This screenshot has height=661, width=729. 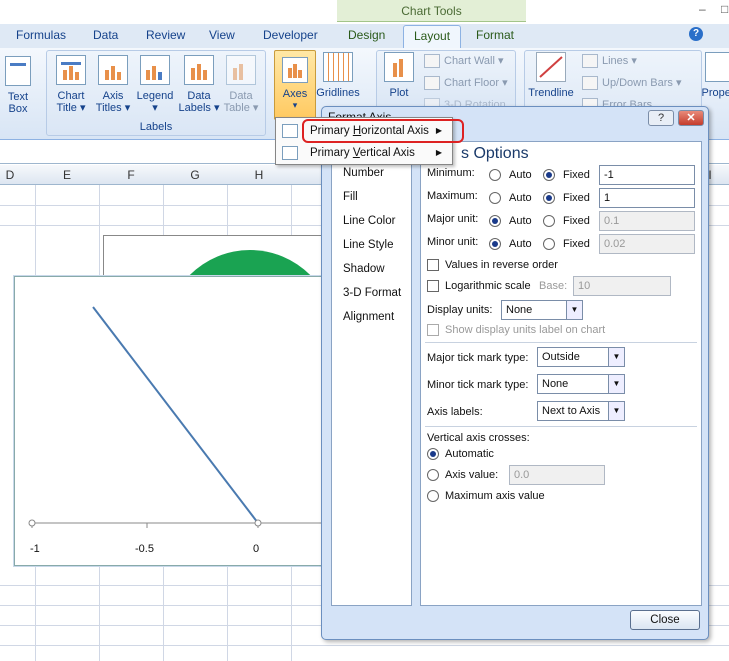 I want to click on minimum-auto-label: Auto, so click(x=520, y=175).